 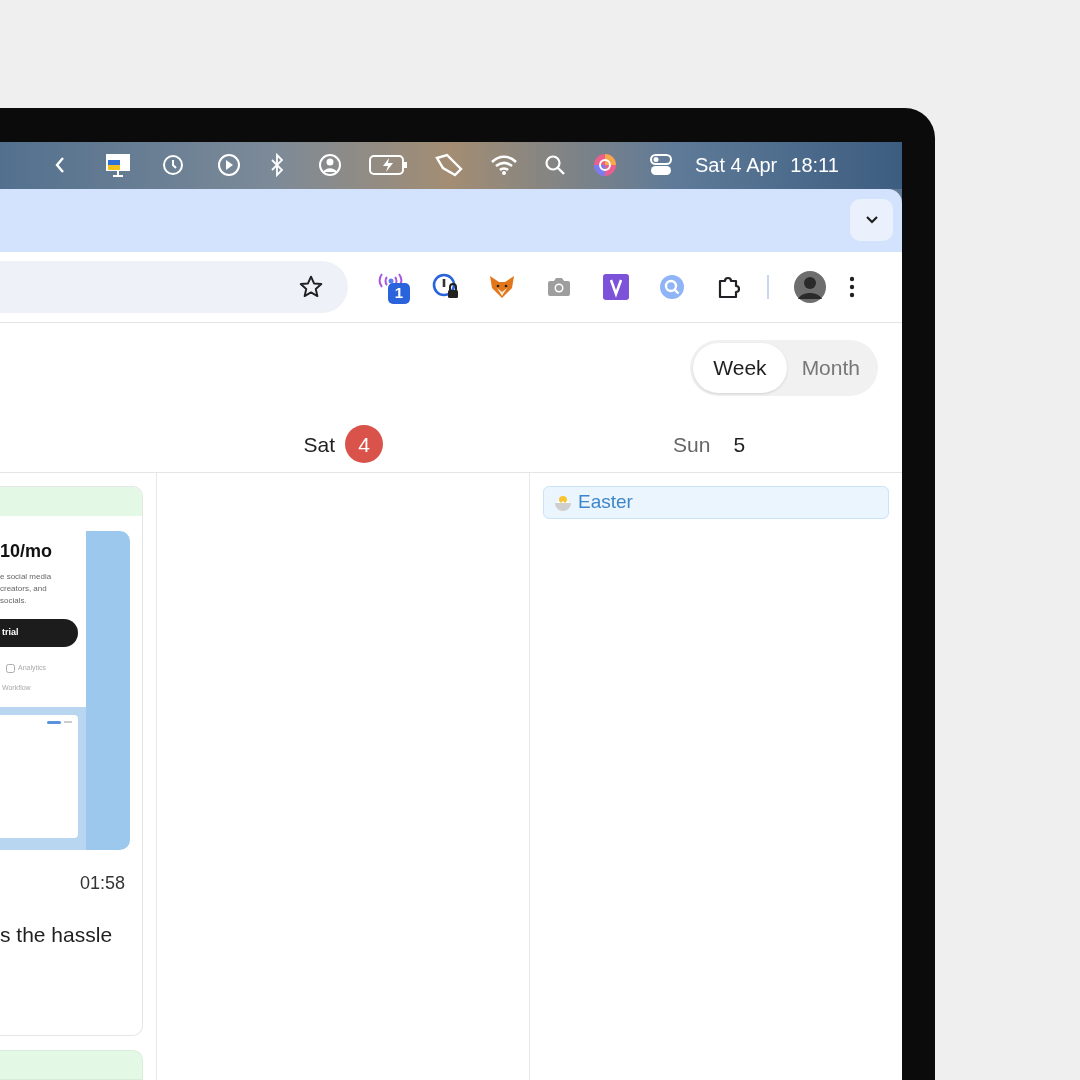 I want to click on colorful-circle-icon, so click(x=605, y=165).